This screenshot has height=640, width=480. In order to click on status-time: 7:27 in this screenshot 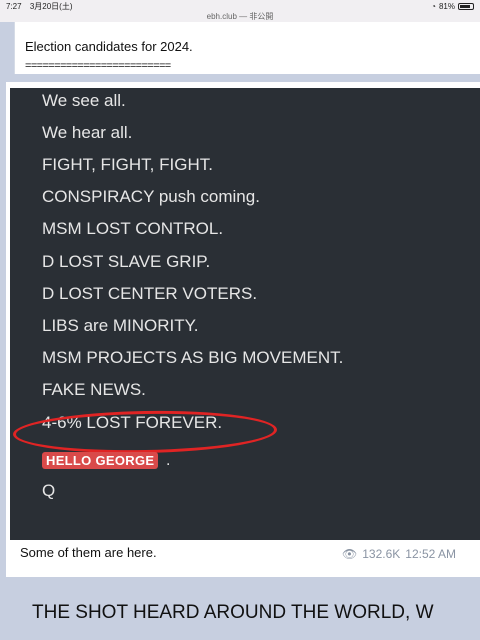, I will do `click(14, 6)`.